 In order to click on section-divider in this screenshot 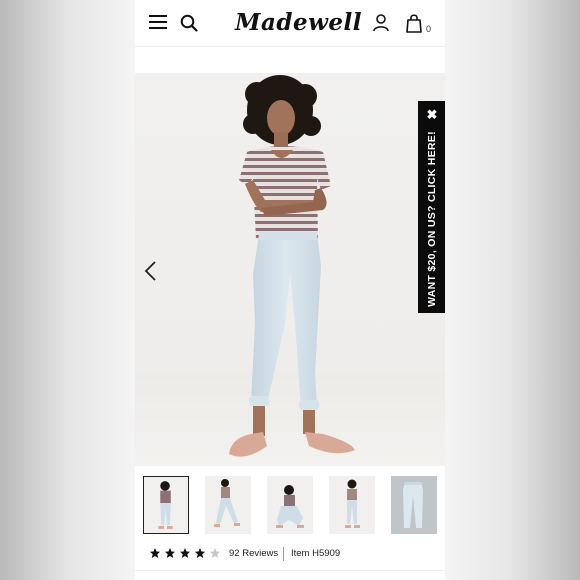, I will do `click(290, 570)`.